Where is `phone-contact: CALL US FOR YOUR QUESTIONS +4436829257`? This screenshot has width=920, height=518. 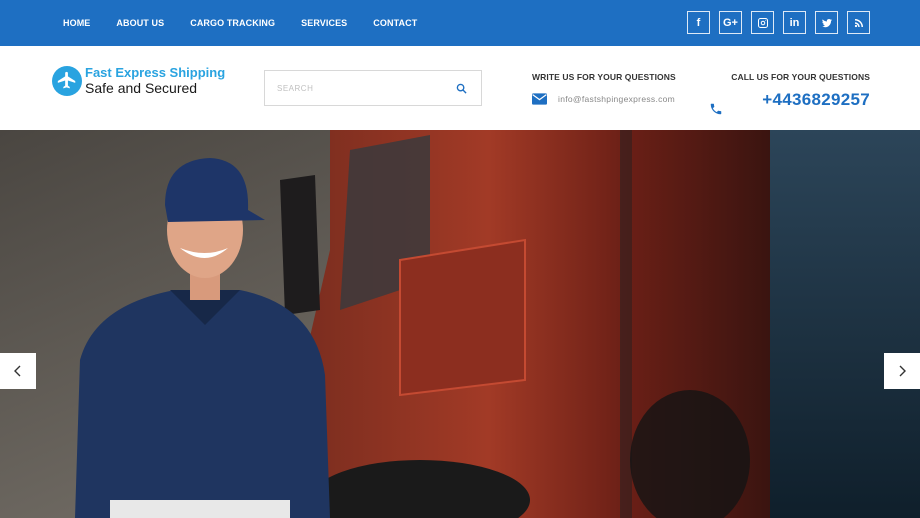
phone-contact: CALL US FOR YOUR QUESTIONS +4436829257 is located at coordinates (790, 93).